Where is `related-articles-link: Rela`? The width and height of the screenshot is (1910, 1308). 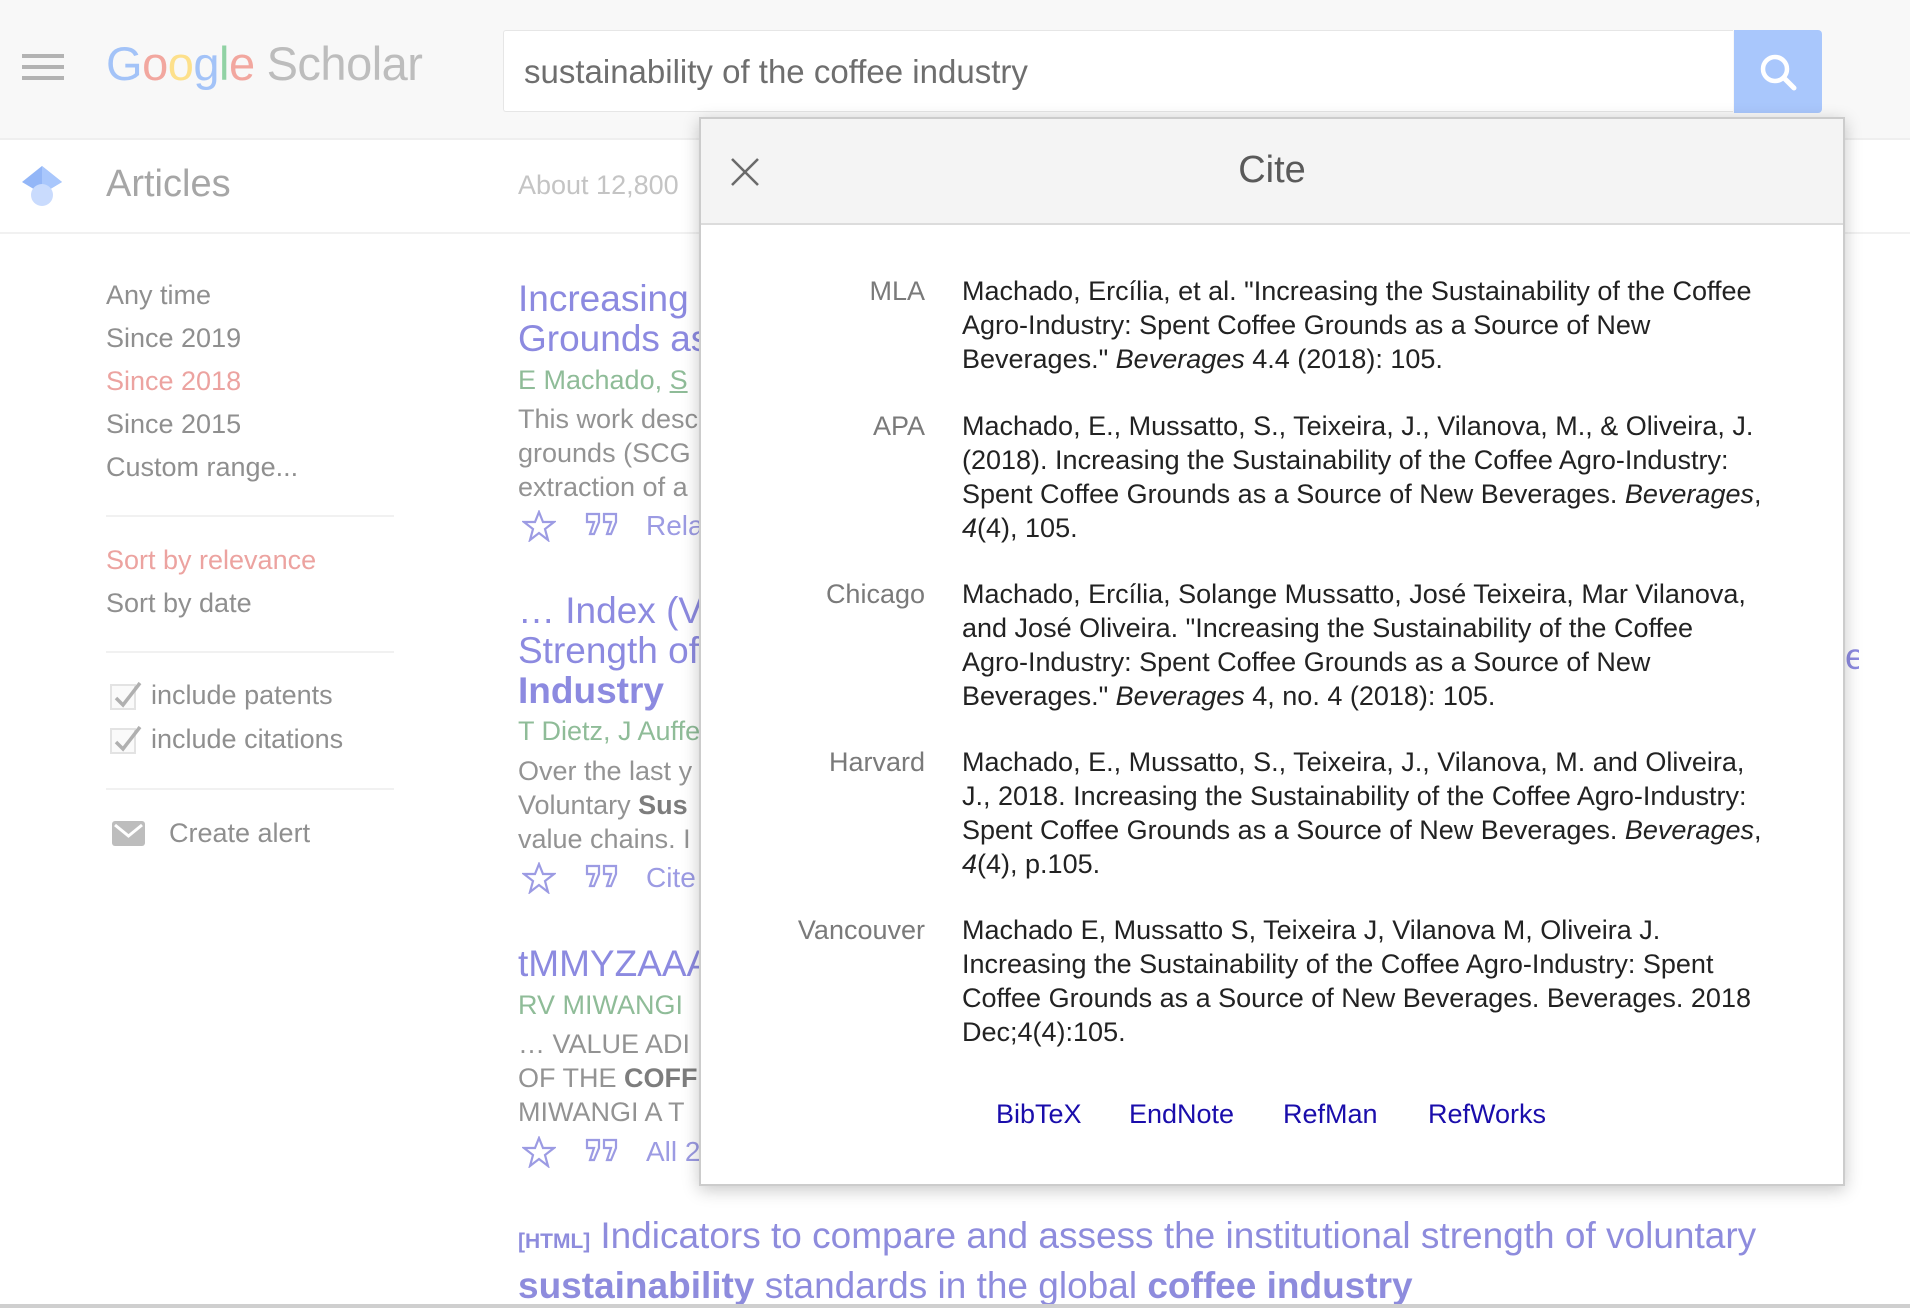
related-articles-link: Rela is located at coordinates (675, 526).